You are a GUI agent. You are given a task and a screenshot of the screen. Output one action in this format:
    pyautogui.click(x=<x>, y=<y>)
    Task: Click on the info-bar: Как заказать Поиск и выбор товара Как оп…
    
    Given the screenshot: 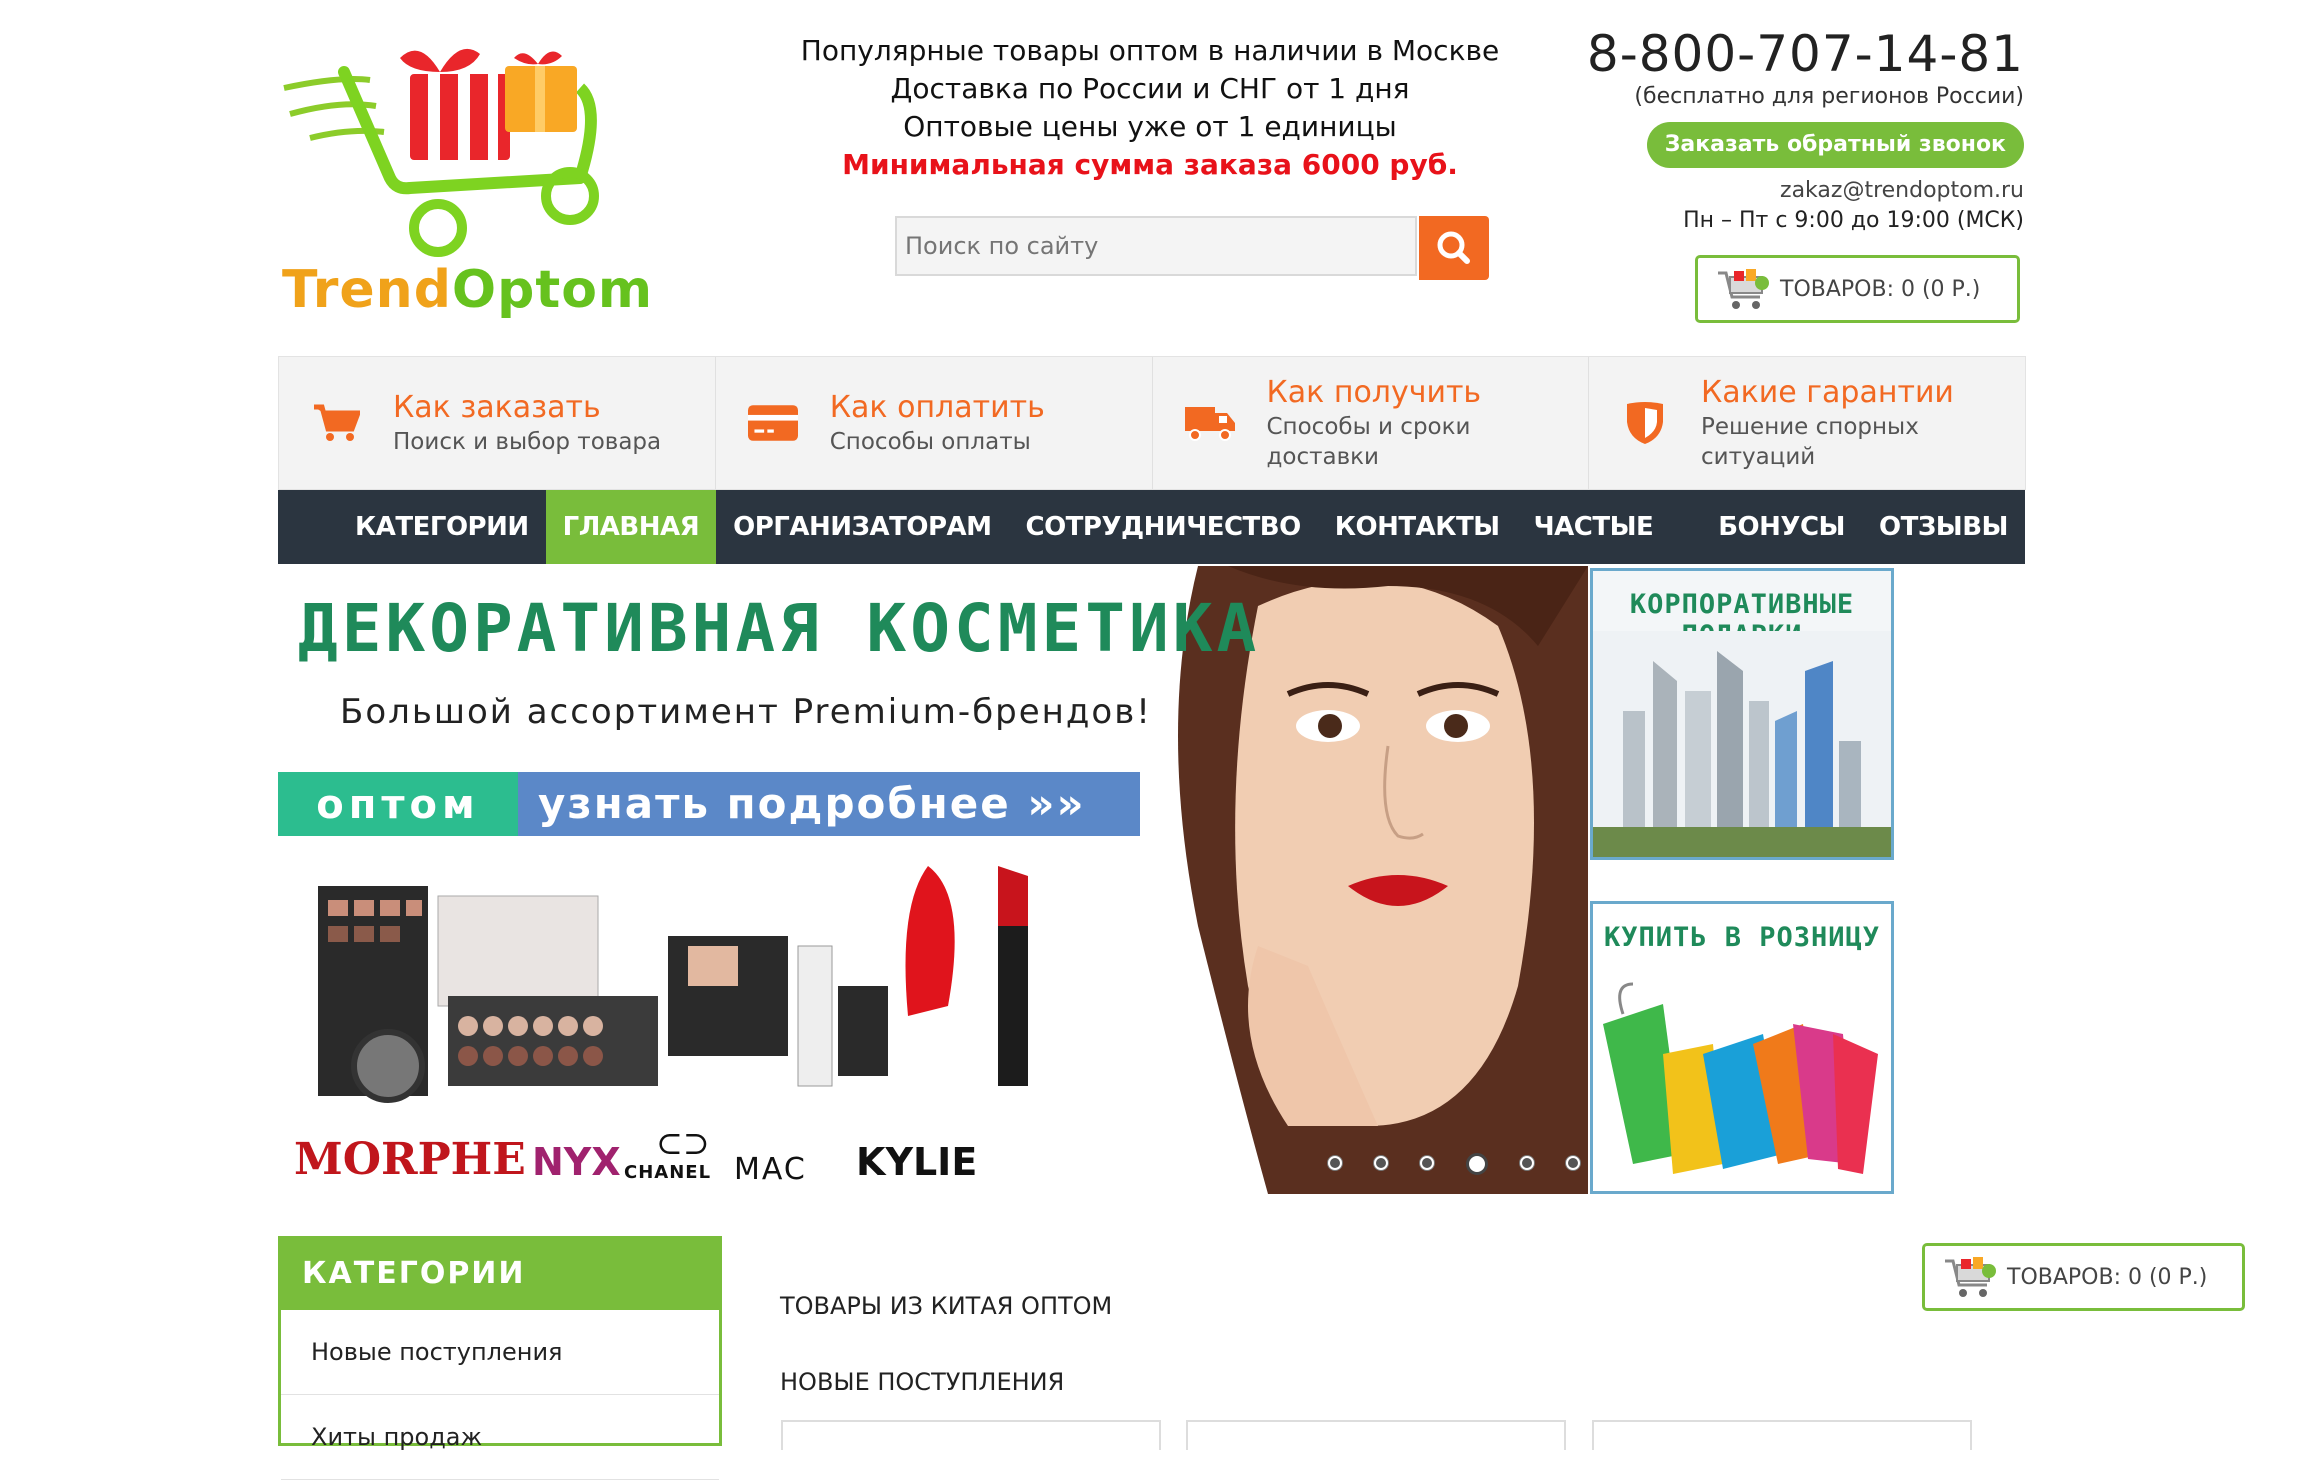 What is the action you would take?
    pyautogui.click(x=1152, y=423)
    